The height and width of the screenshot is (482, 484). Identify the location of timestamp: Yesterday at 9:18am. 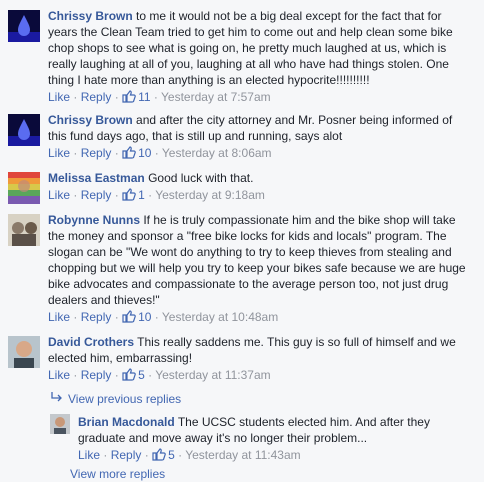
(210, 195).